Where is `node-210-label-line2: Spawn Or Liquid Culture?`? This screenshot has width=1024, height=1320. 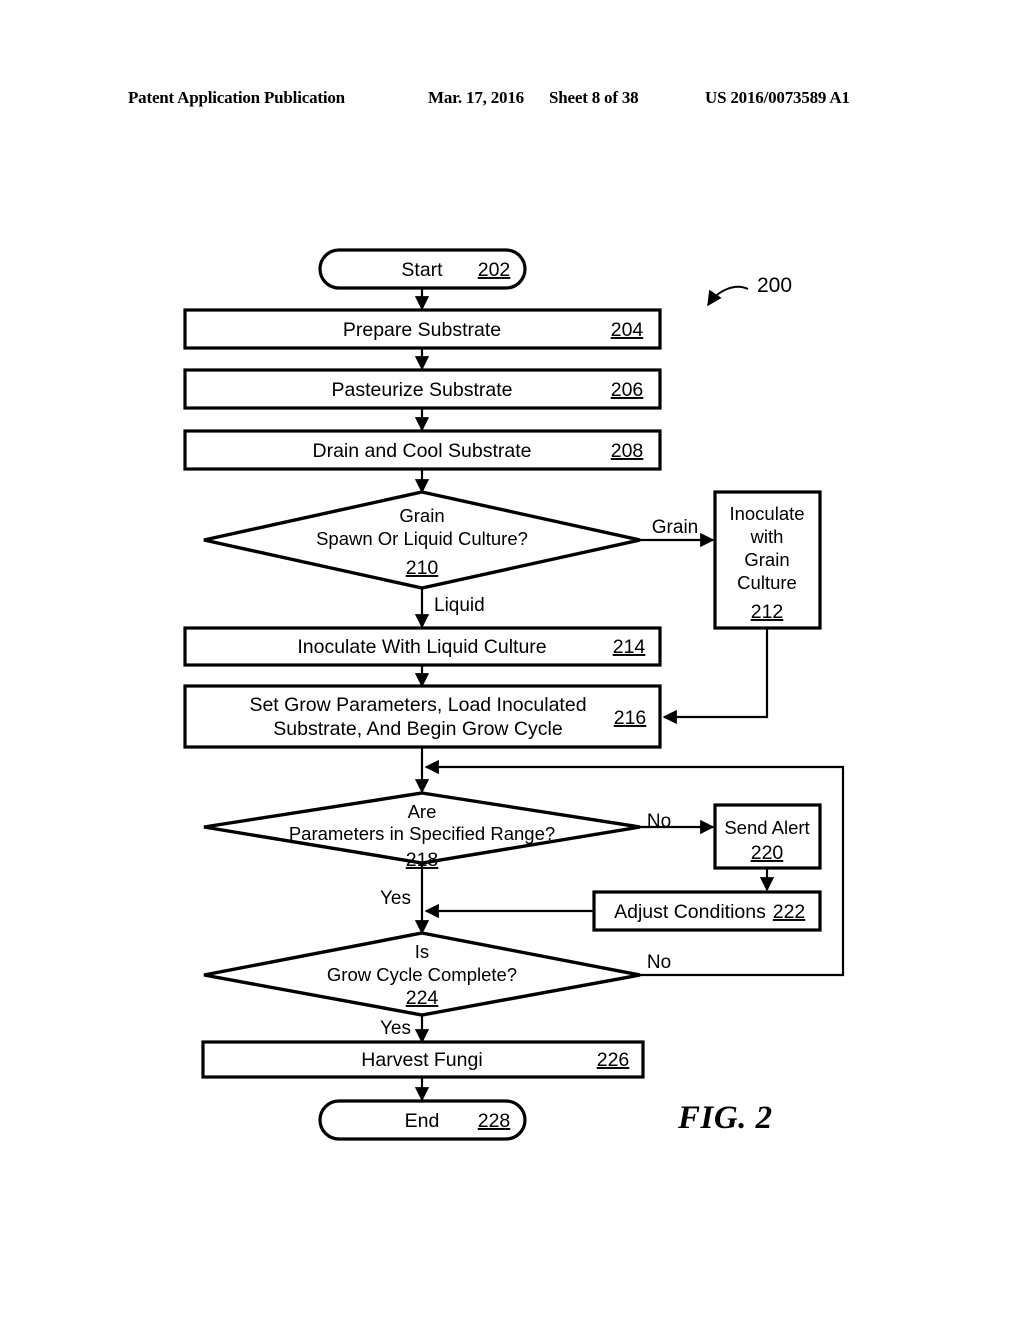 node-210-label-line2: Spawn Or Liquid Culture? is located at coordinates (422, 538).